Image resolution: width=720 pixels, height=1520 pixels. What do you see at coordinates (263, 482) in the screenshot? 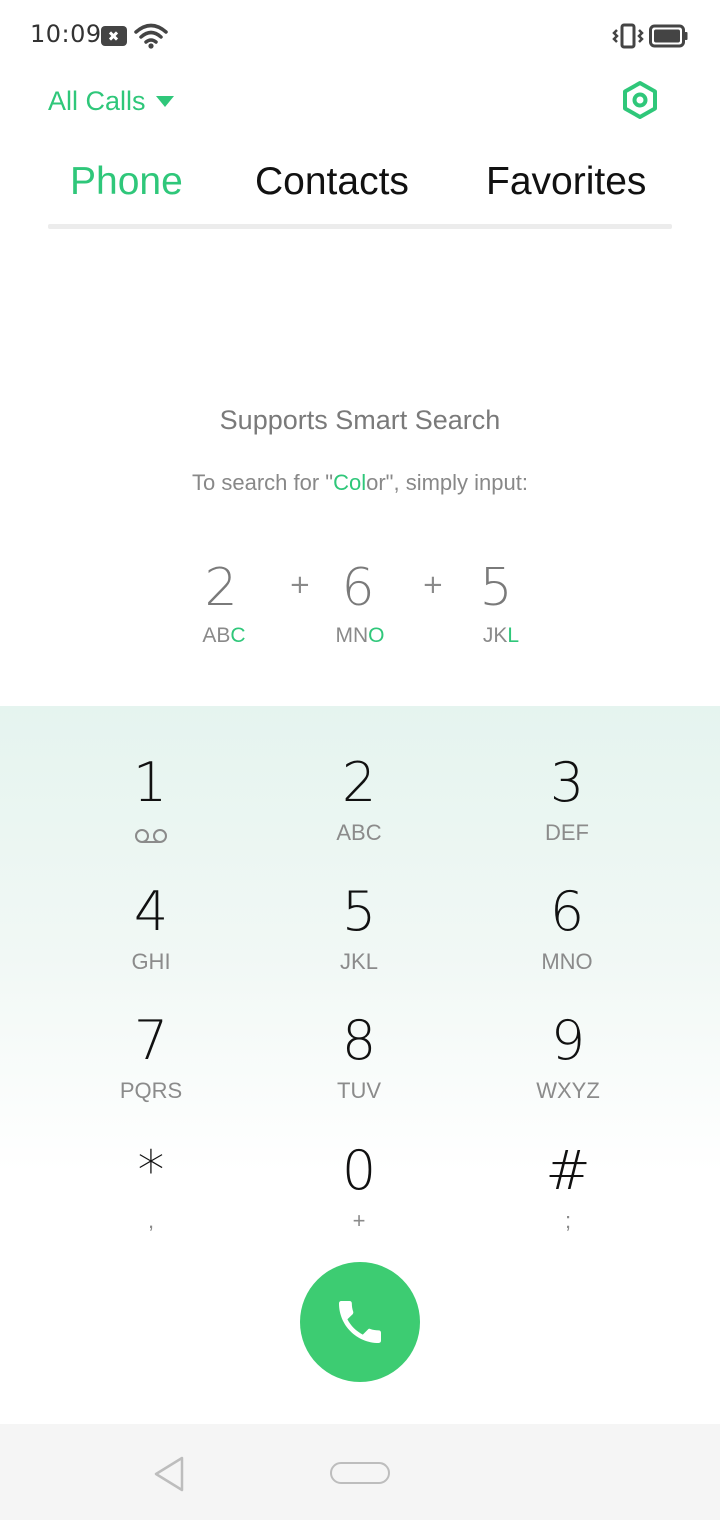
I see `subtitle-prefix: To search for "` at bounding box center [263, 482].